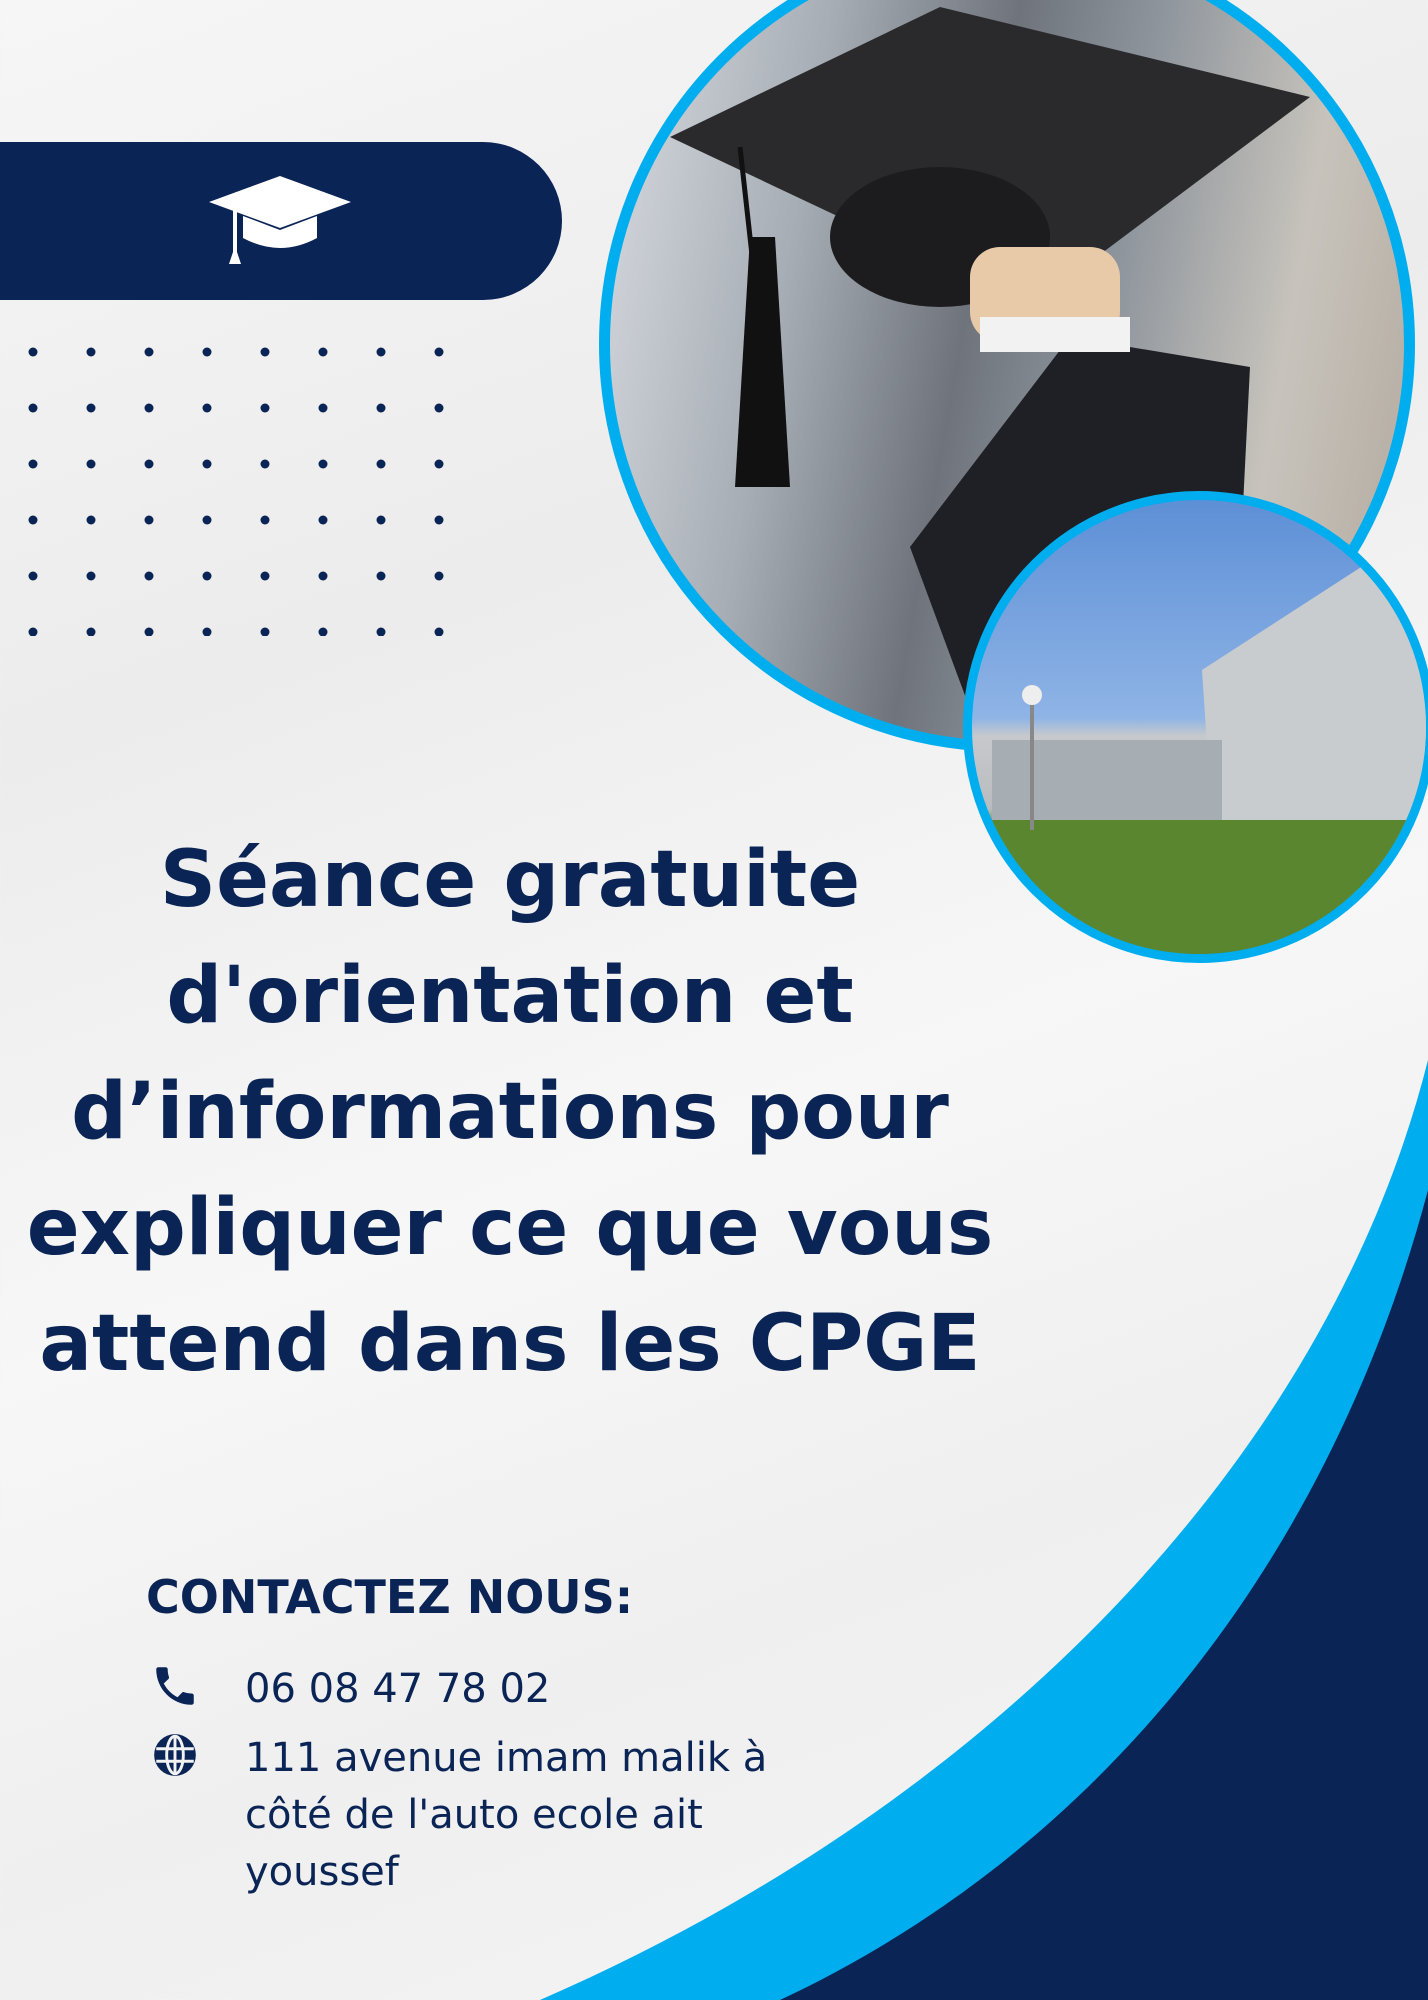  Describe the element at coordinates (510, 1344) in the screenshot. I see `headline-line: attend dans les CPGE` at that location.